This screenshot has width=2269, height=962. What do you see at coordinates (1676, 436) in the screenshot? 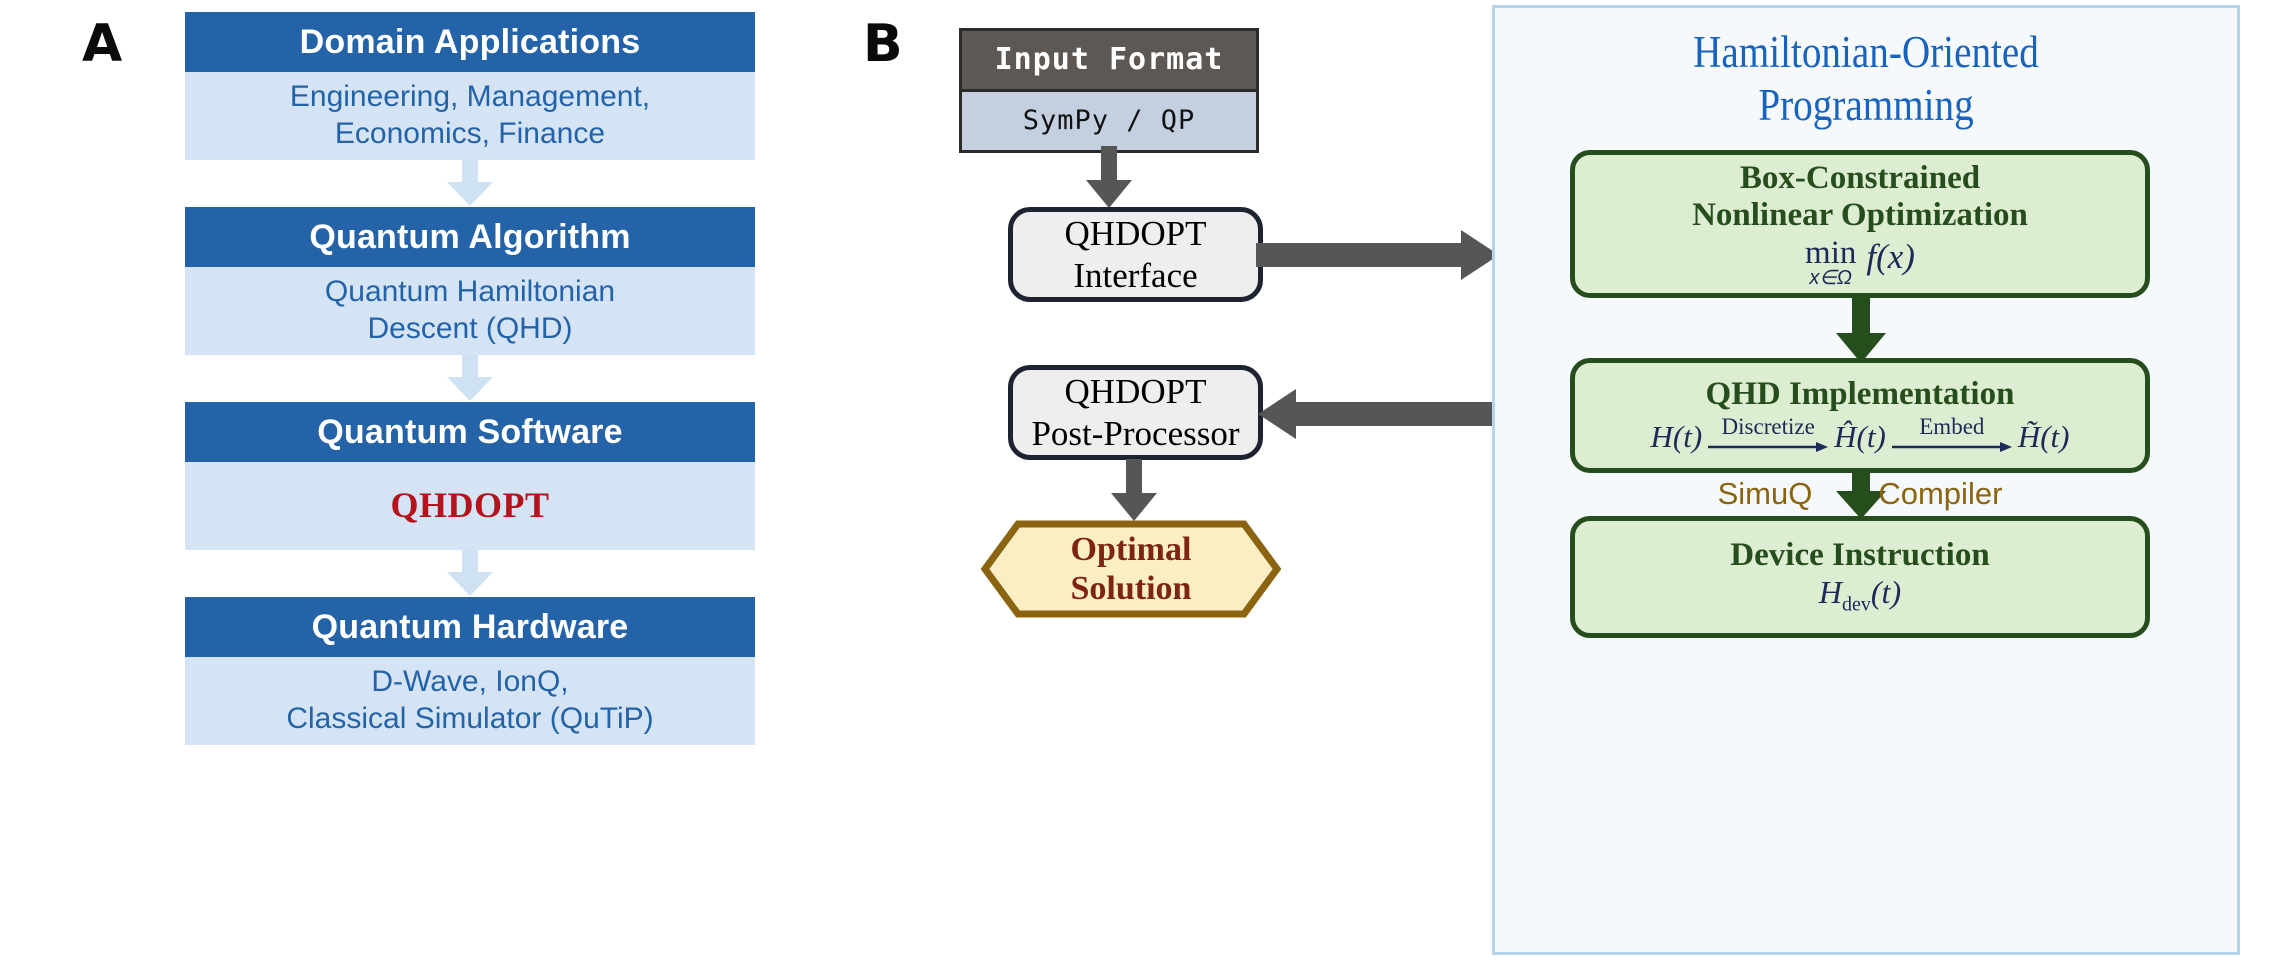
I see `chain-term-1: H(t)` at bounding box center [1676, 436].